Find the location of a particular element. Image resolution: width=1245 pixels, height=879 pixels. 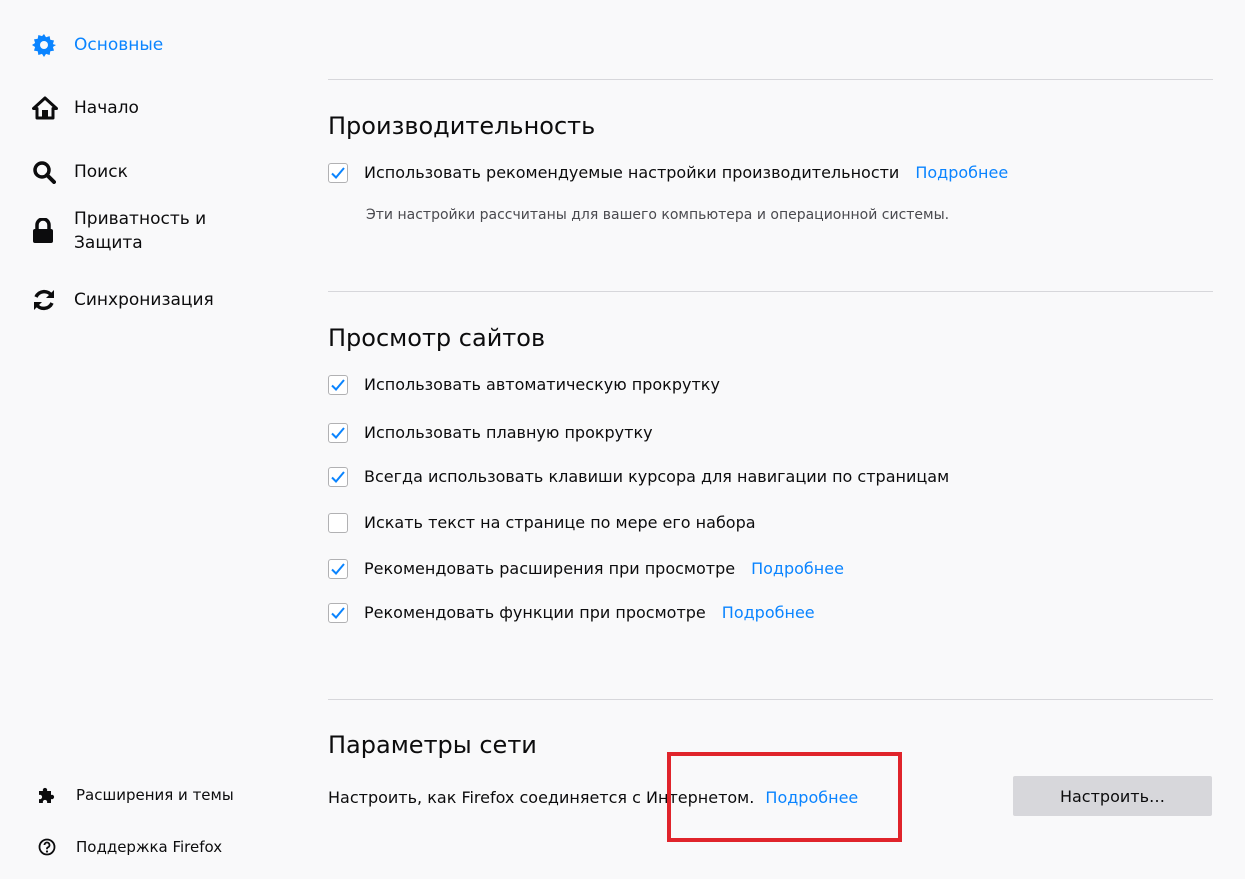

sidebar-item-sync: Синхронизация is located at coordinates (123, 300).